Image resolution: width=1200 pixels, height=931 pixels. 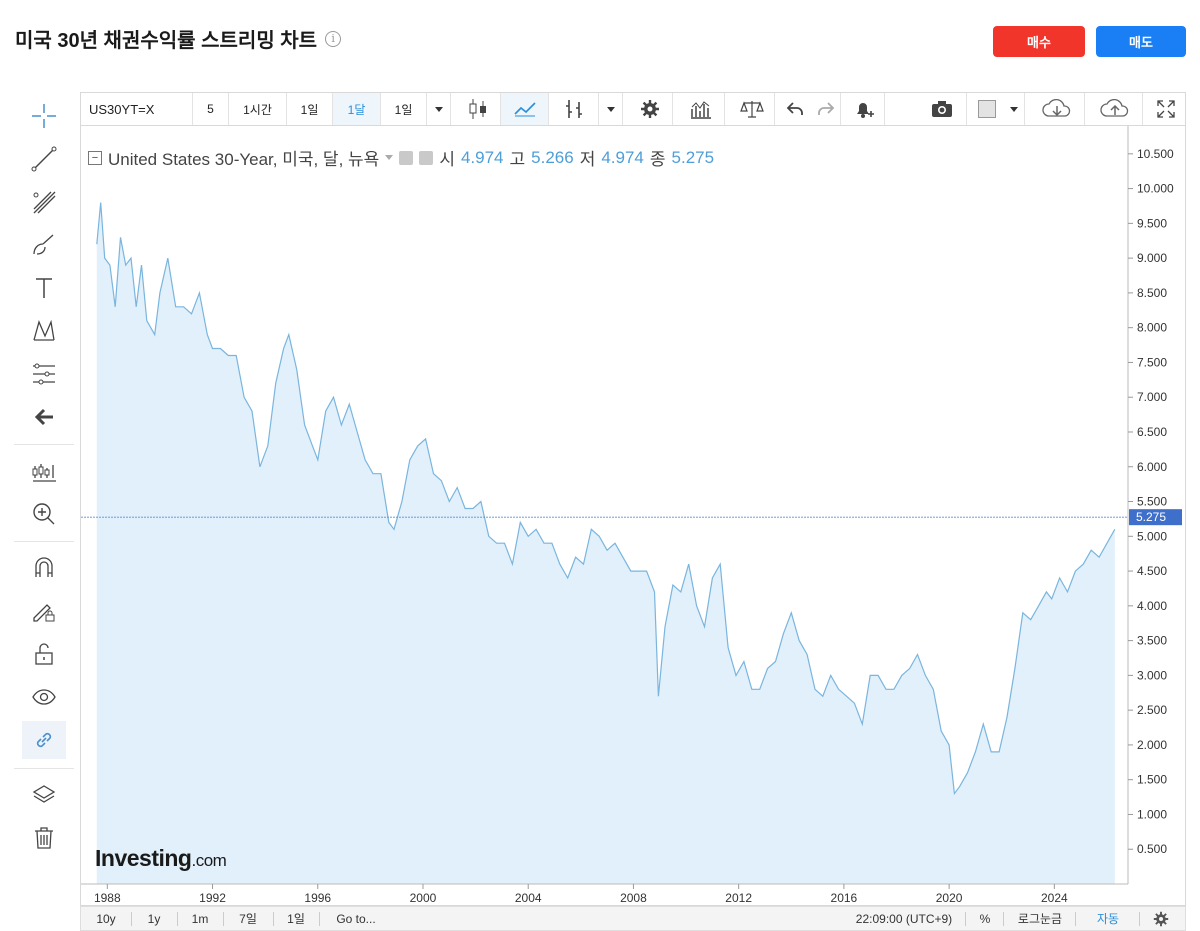 What do you see at coordinates (701, 109) in the screenshot?
I see `indicators-icon` at bounding box center [701, 109].